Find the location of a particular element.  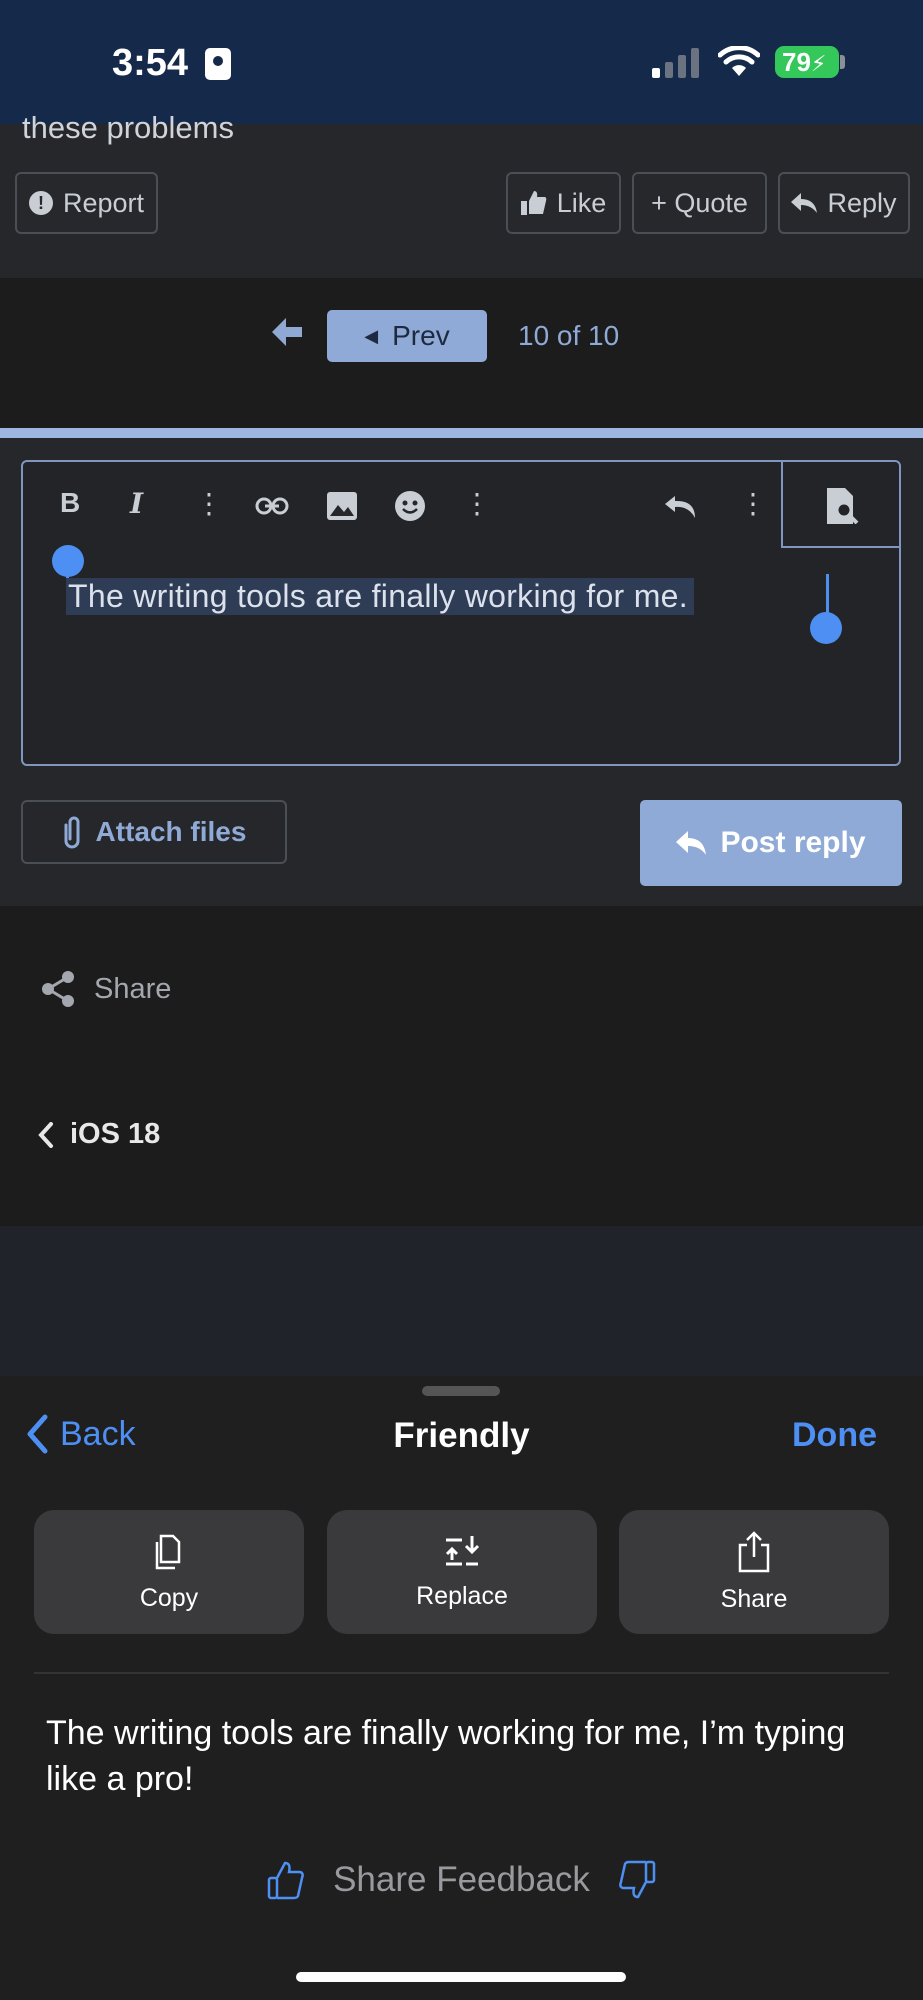

share-button: Share is located at coordinates (754, 1572).